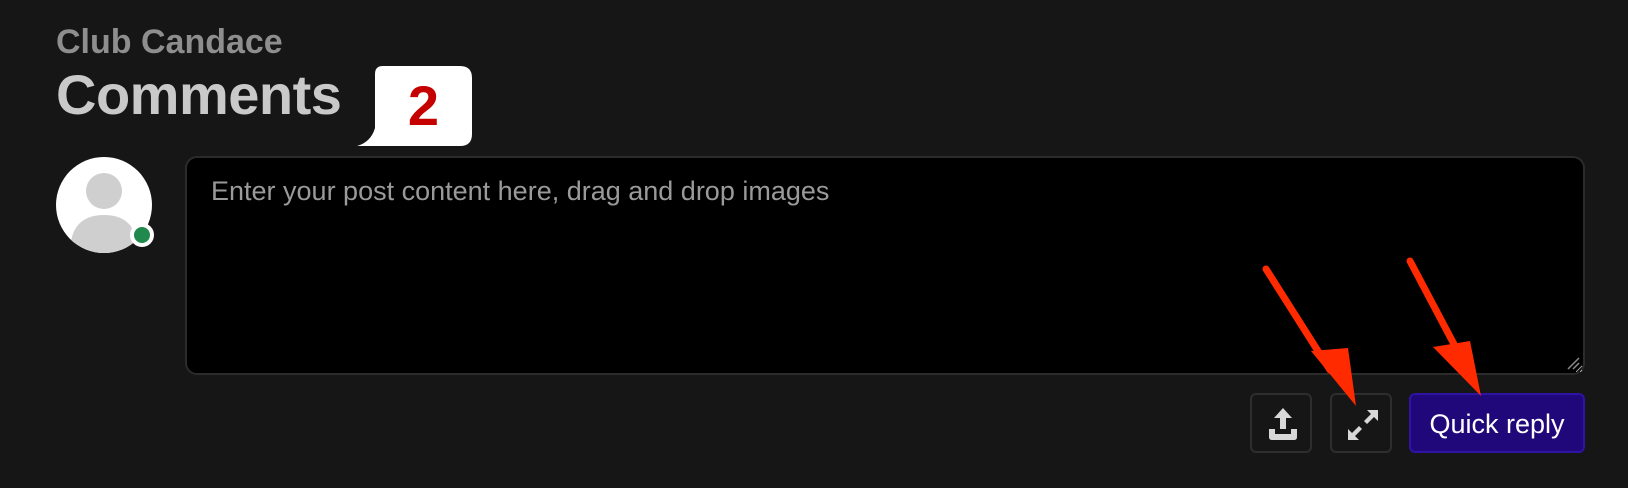 Image resolution: width=1628 pixels, height=488 pixels. I want to click on expand-icon, so click(1363, 425).